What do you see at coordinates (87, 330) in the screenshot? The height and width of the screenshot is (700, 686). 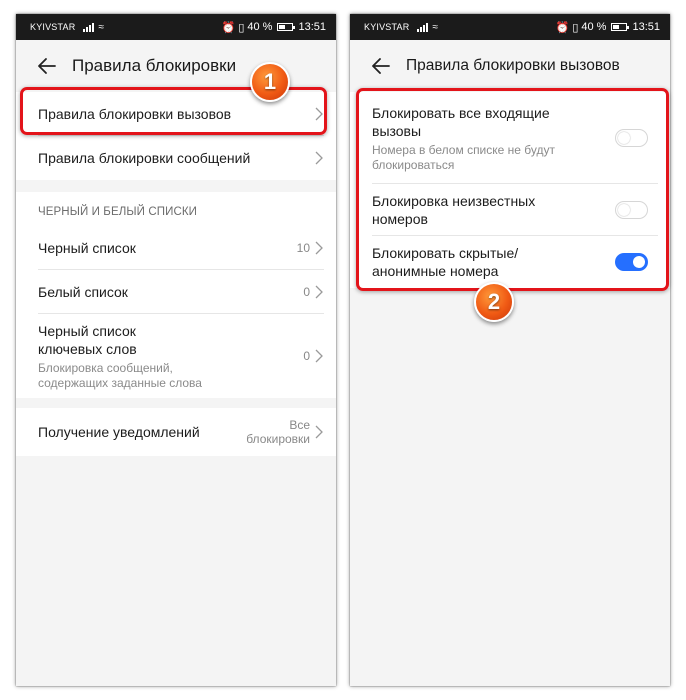 I see `item-label-line1: Черный список` at bounding box center [87, 330].